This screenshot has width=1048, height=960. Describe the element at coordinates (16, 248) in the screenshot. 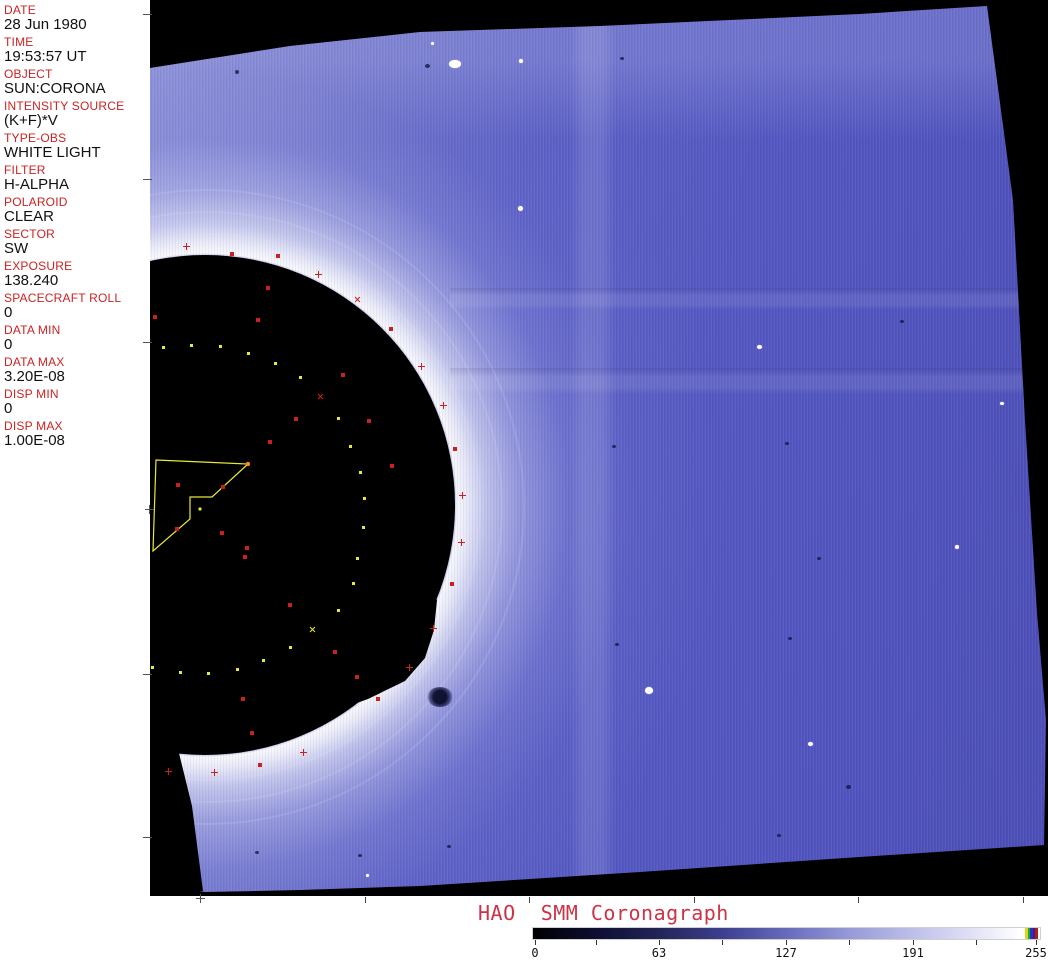

I see `metadata-value: SW` at that location.